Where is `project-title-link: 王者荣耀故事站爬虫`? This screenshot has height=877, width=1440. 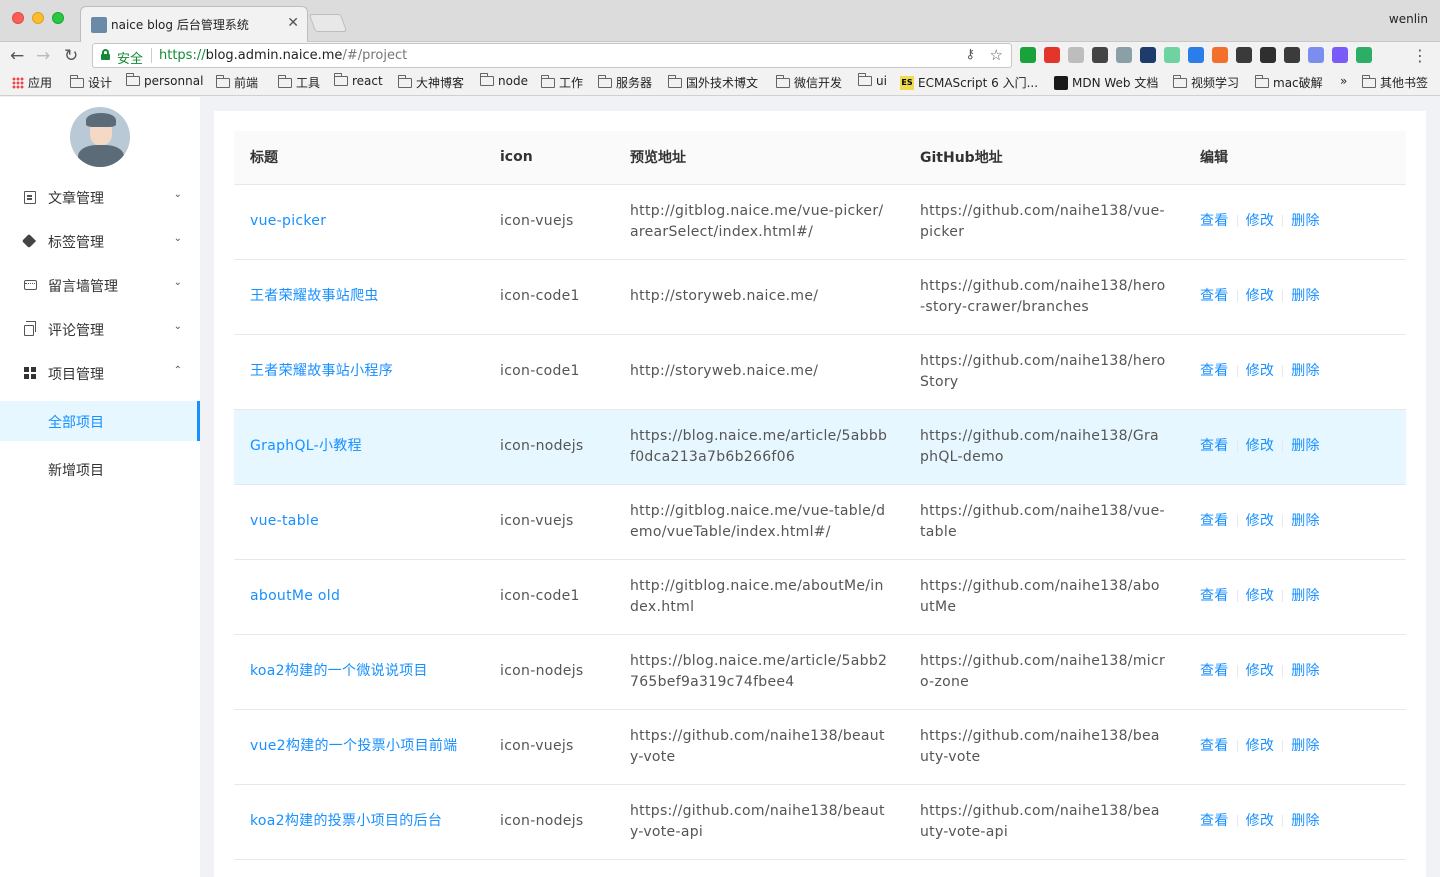
project-title-link: 王者荣耀故事站爬虫 is located at coordinates (359, 297).